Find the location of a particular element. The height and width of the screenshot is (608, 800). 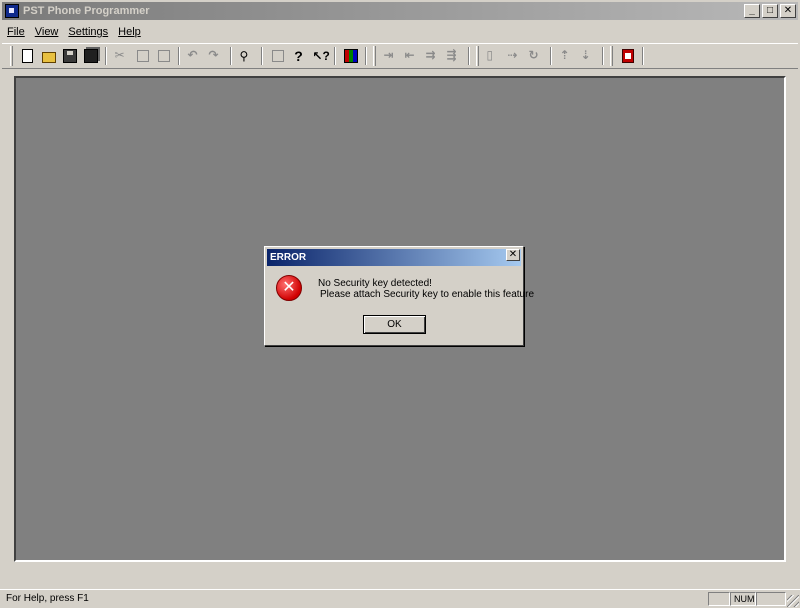

menu-file: File is located at coordinates (16, 32).